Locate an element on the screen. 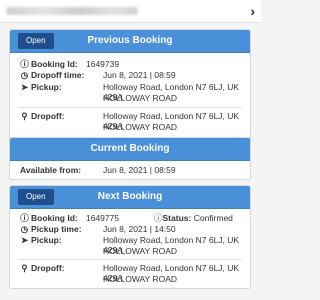 This screenshot has width=320, height=300. dropoff-time-label: Dropoff time: is located at coordinates (58, 75).